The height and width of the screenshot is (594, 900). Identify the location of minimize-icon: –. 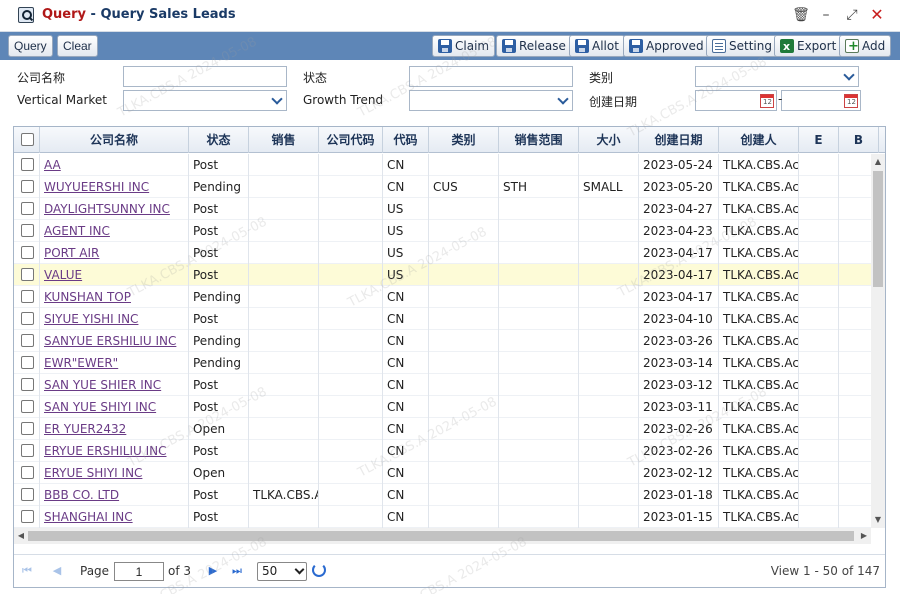
(826, 15).